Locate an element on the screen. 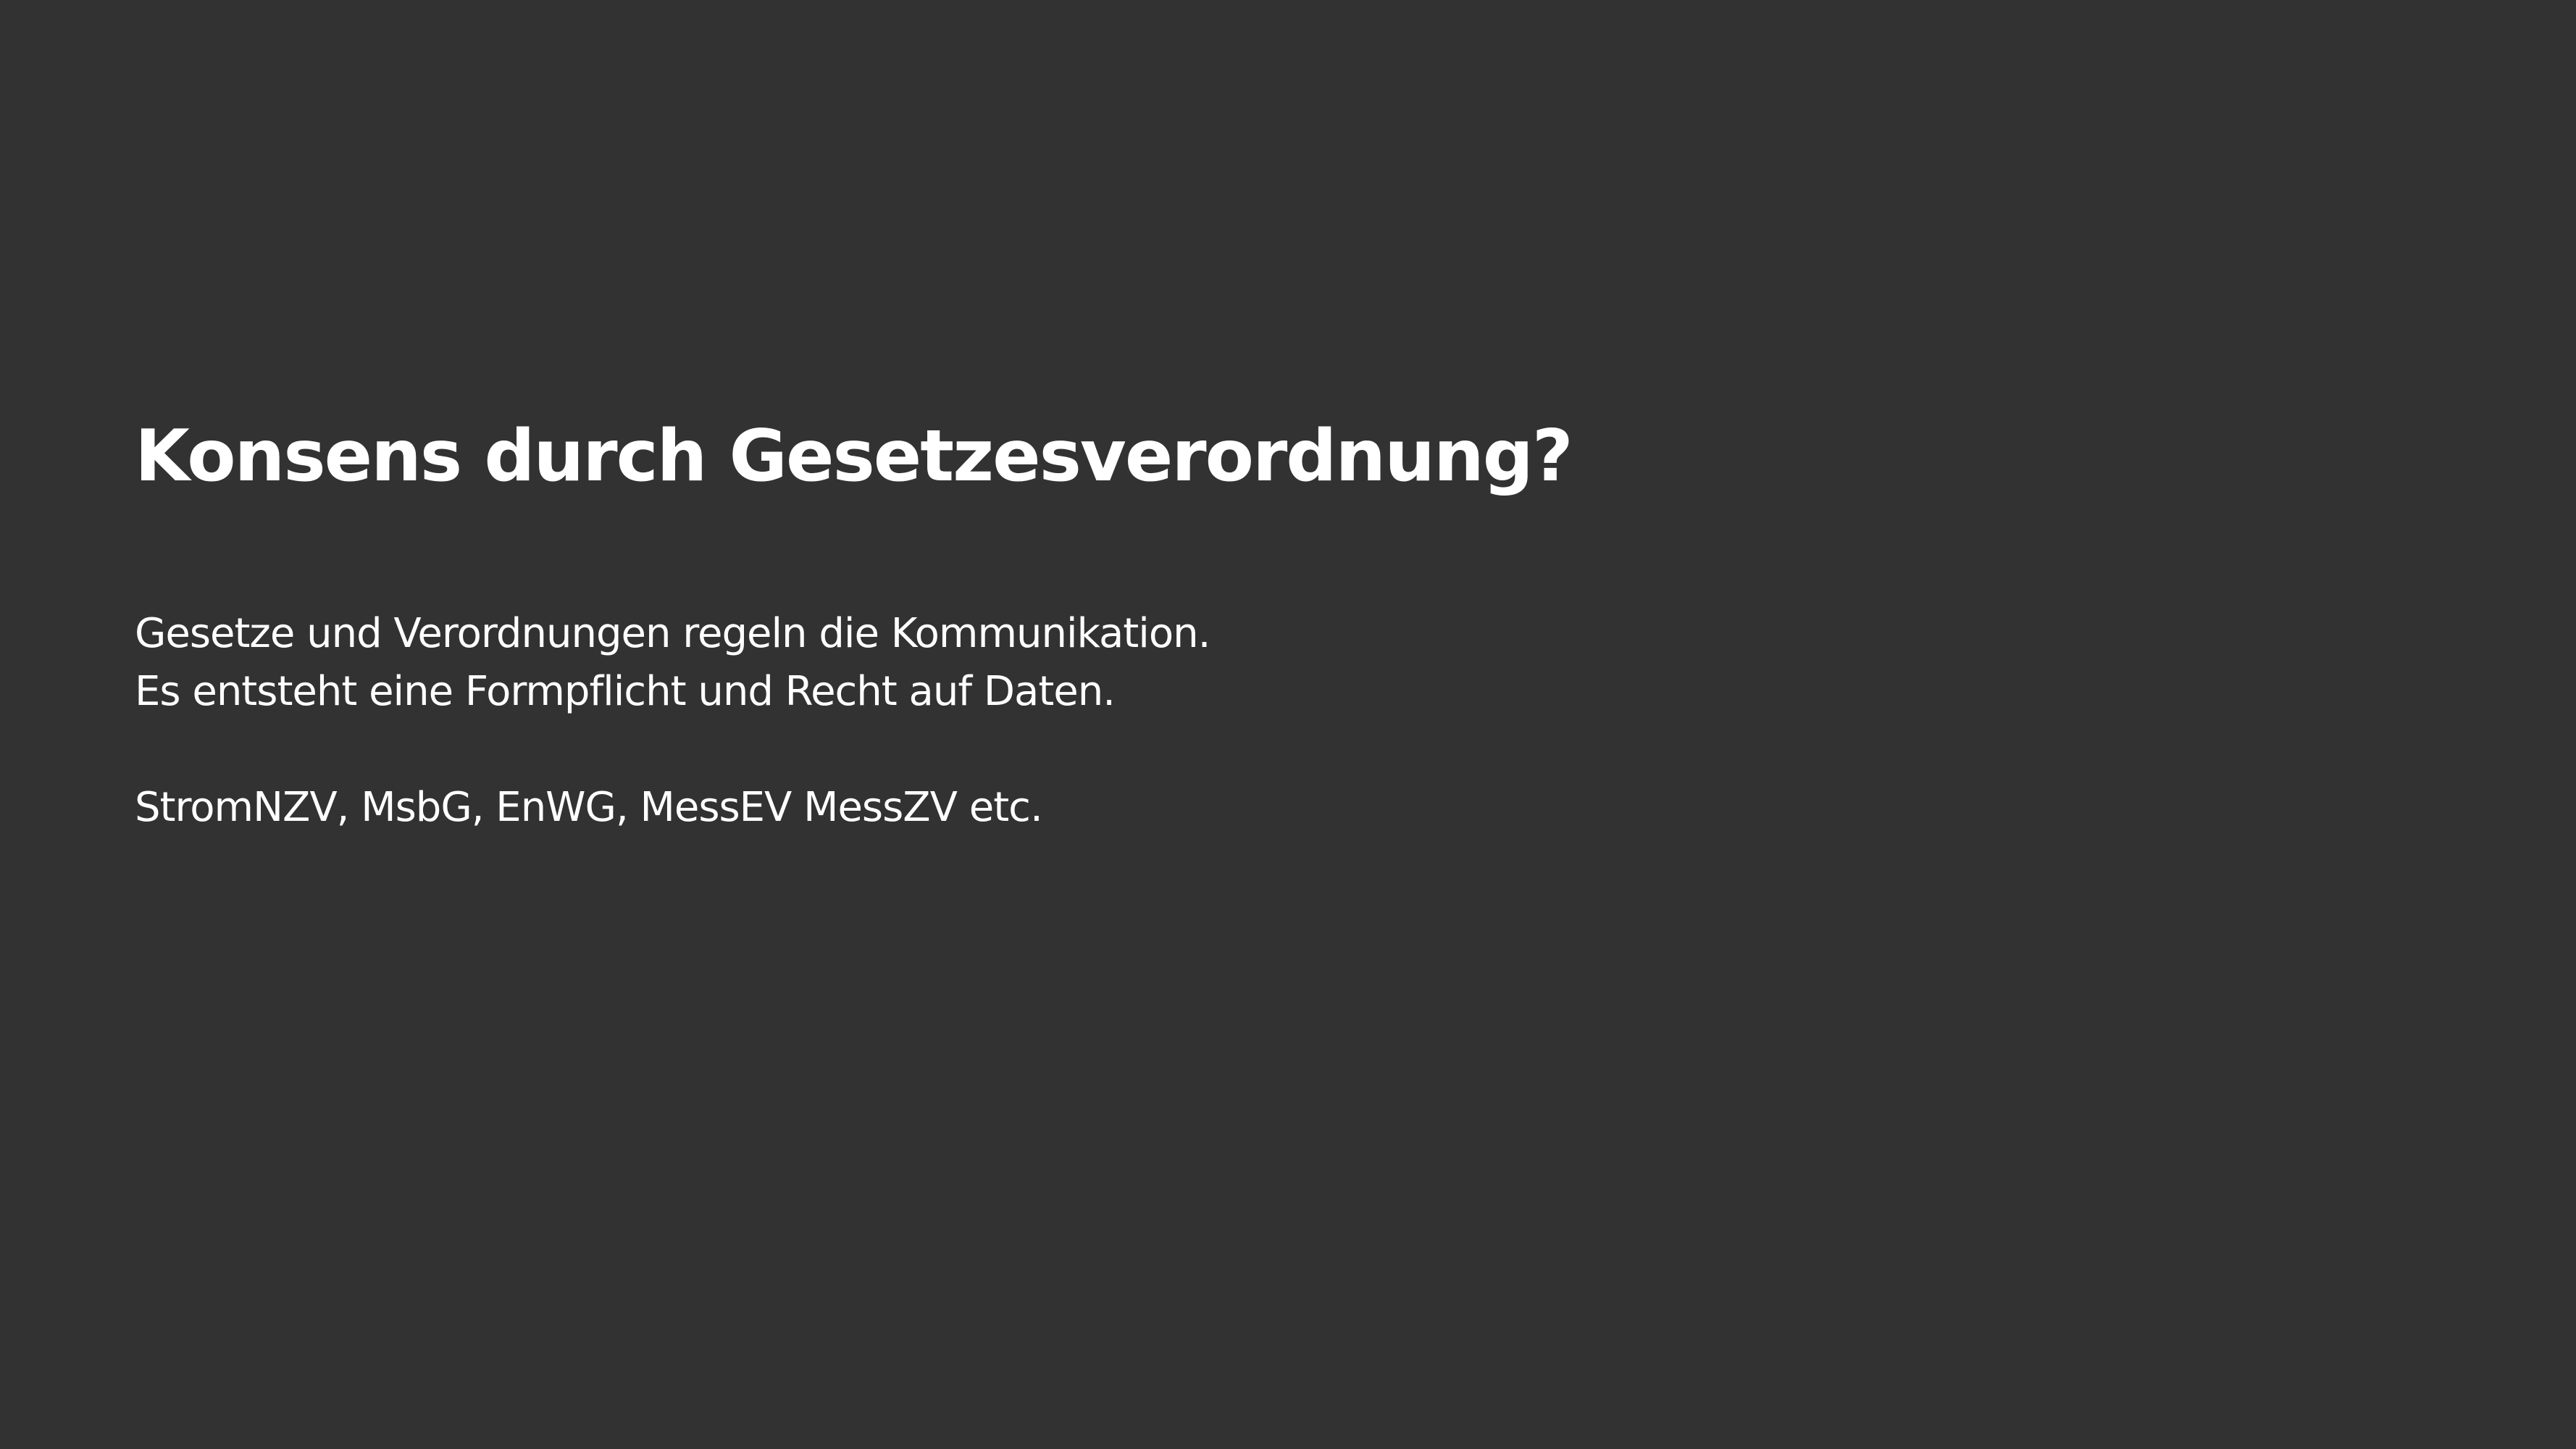  regulations-line: StromNZV, MsbG, EnWG, MessEV MessZV etc. is located at coordinates (589, 808).